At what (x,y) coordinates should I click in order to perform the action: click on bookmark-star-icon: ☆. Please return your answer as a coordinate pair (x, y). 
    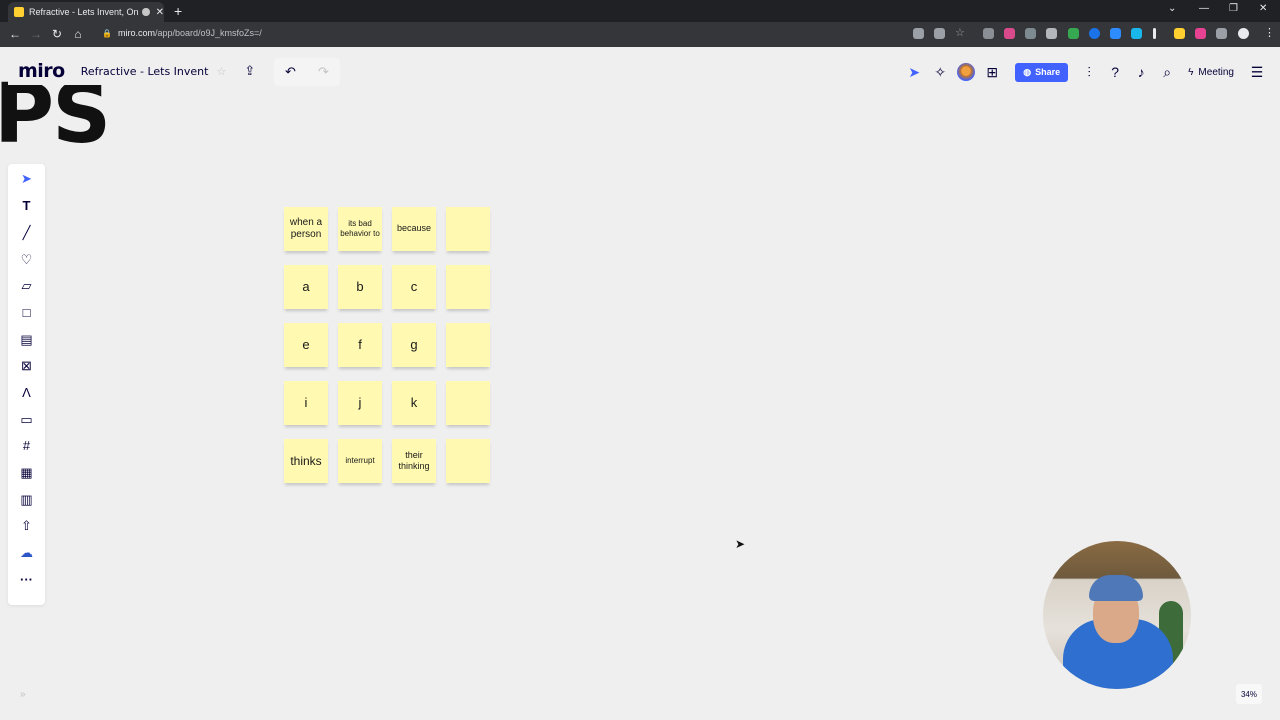
    Looking at the image, I should click on (960, 32).